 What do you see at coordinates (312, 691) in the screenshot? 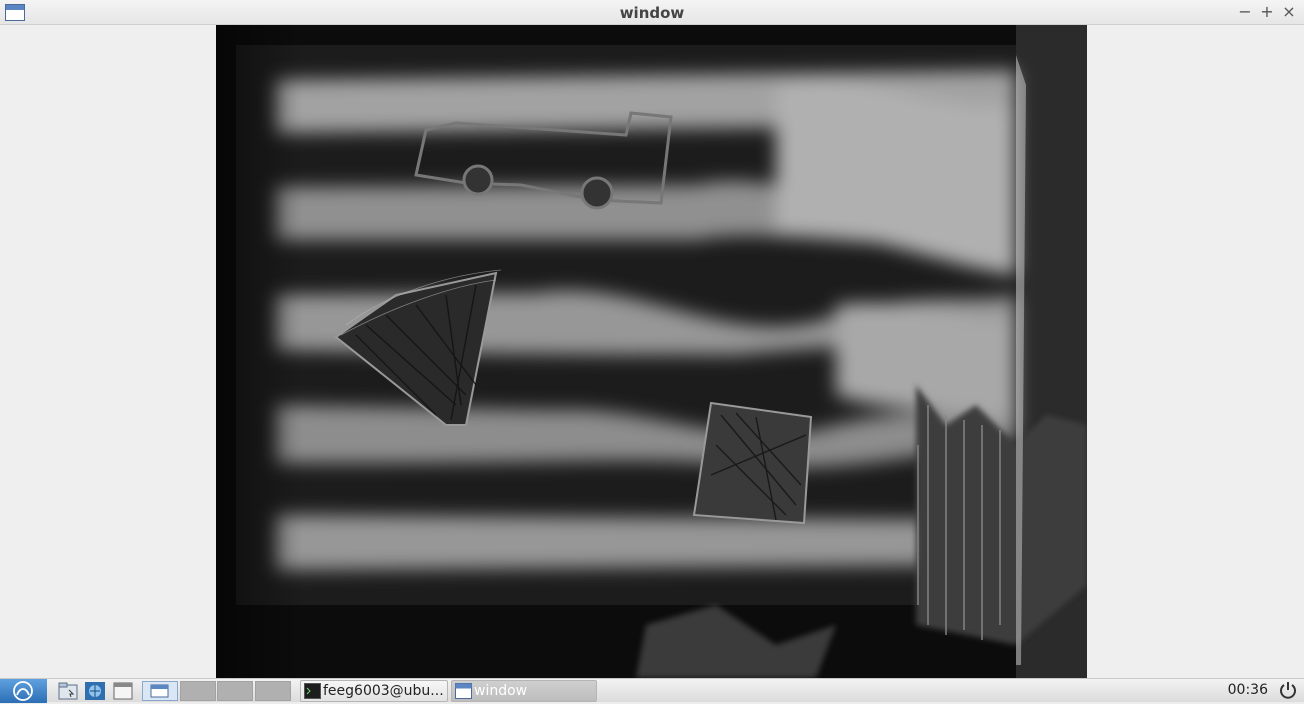
I see `terminal-icon` at bounding box center [312, 691].